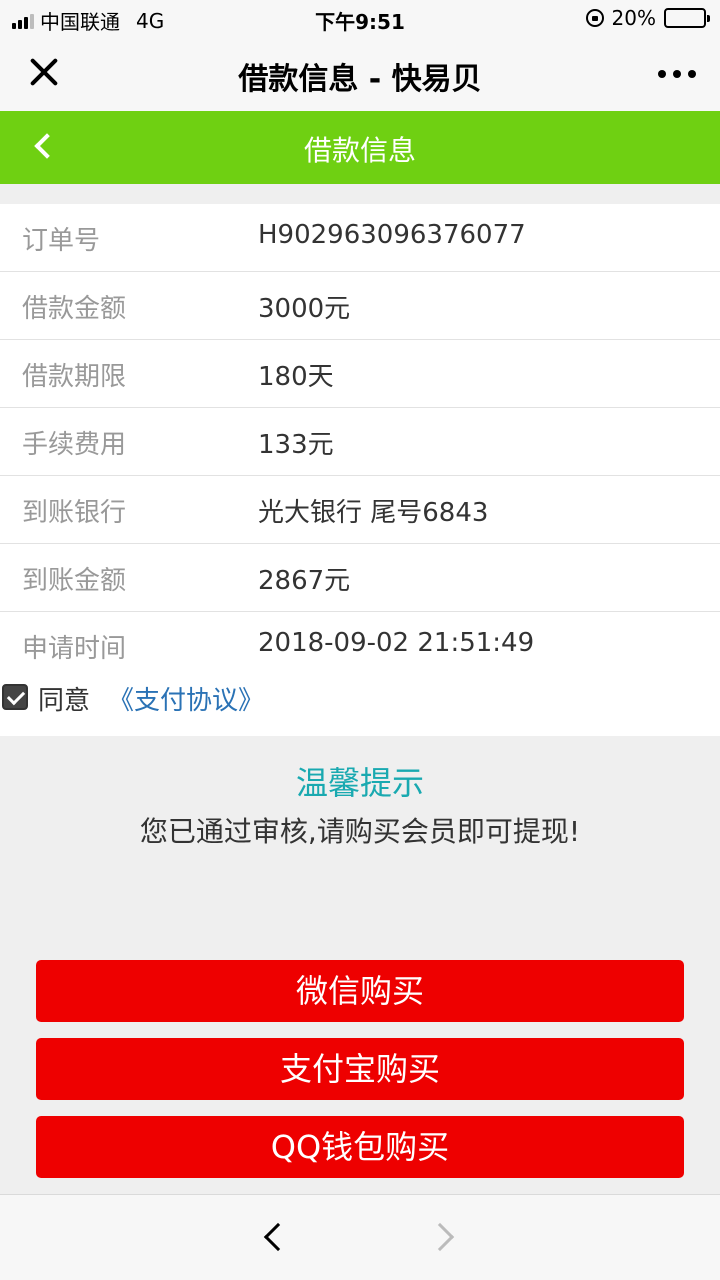 The image size is (720, 1280). Describe the element at coordinates (74, 581) in the screenshot. I see `info-label: 到账金额` at that location.